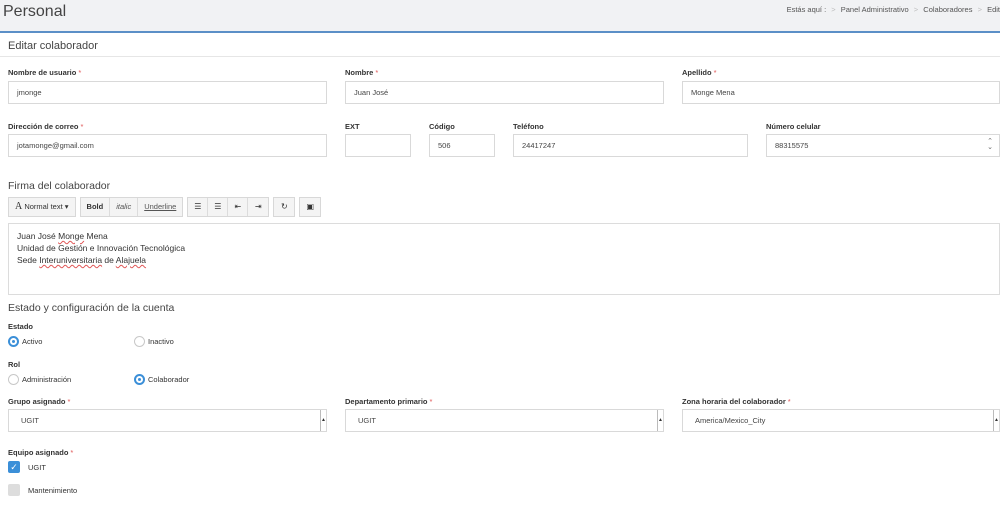  What do you see at coordinates (793, 126) in the screenshot?
I see `mobile-label: Número celular` at bounding box center [793, 126].